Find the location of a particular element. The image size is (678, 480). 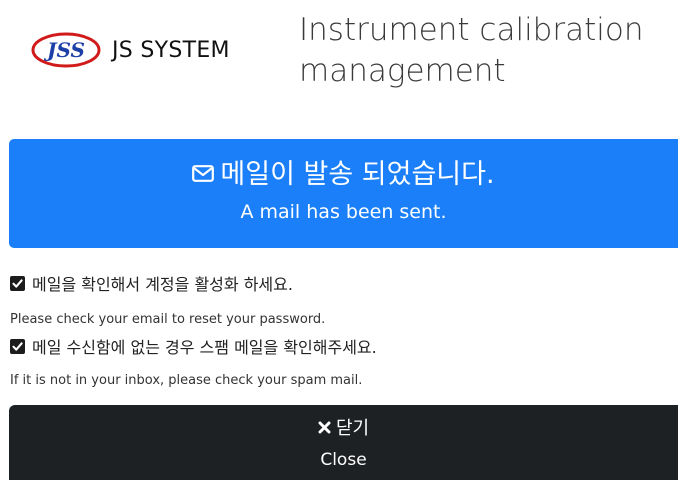

jss-logo-icon: JSS is located at coordinates (66, 50).